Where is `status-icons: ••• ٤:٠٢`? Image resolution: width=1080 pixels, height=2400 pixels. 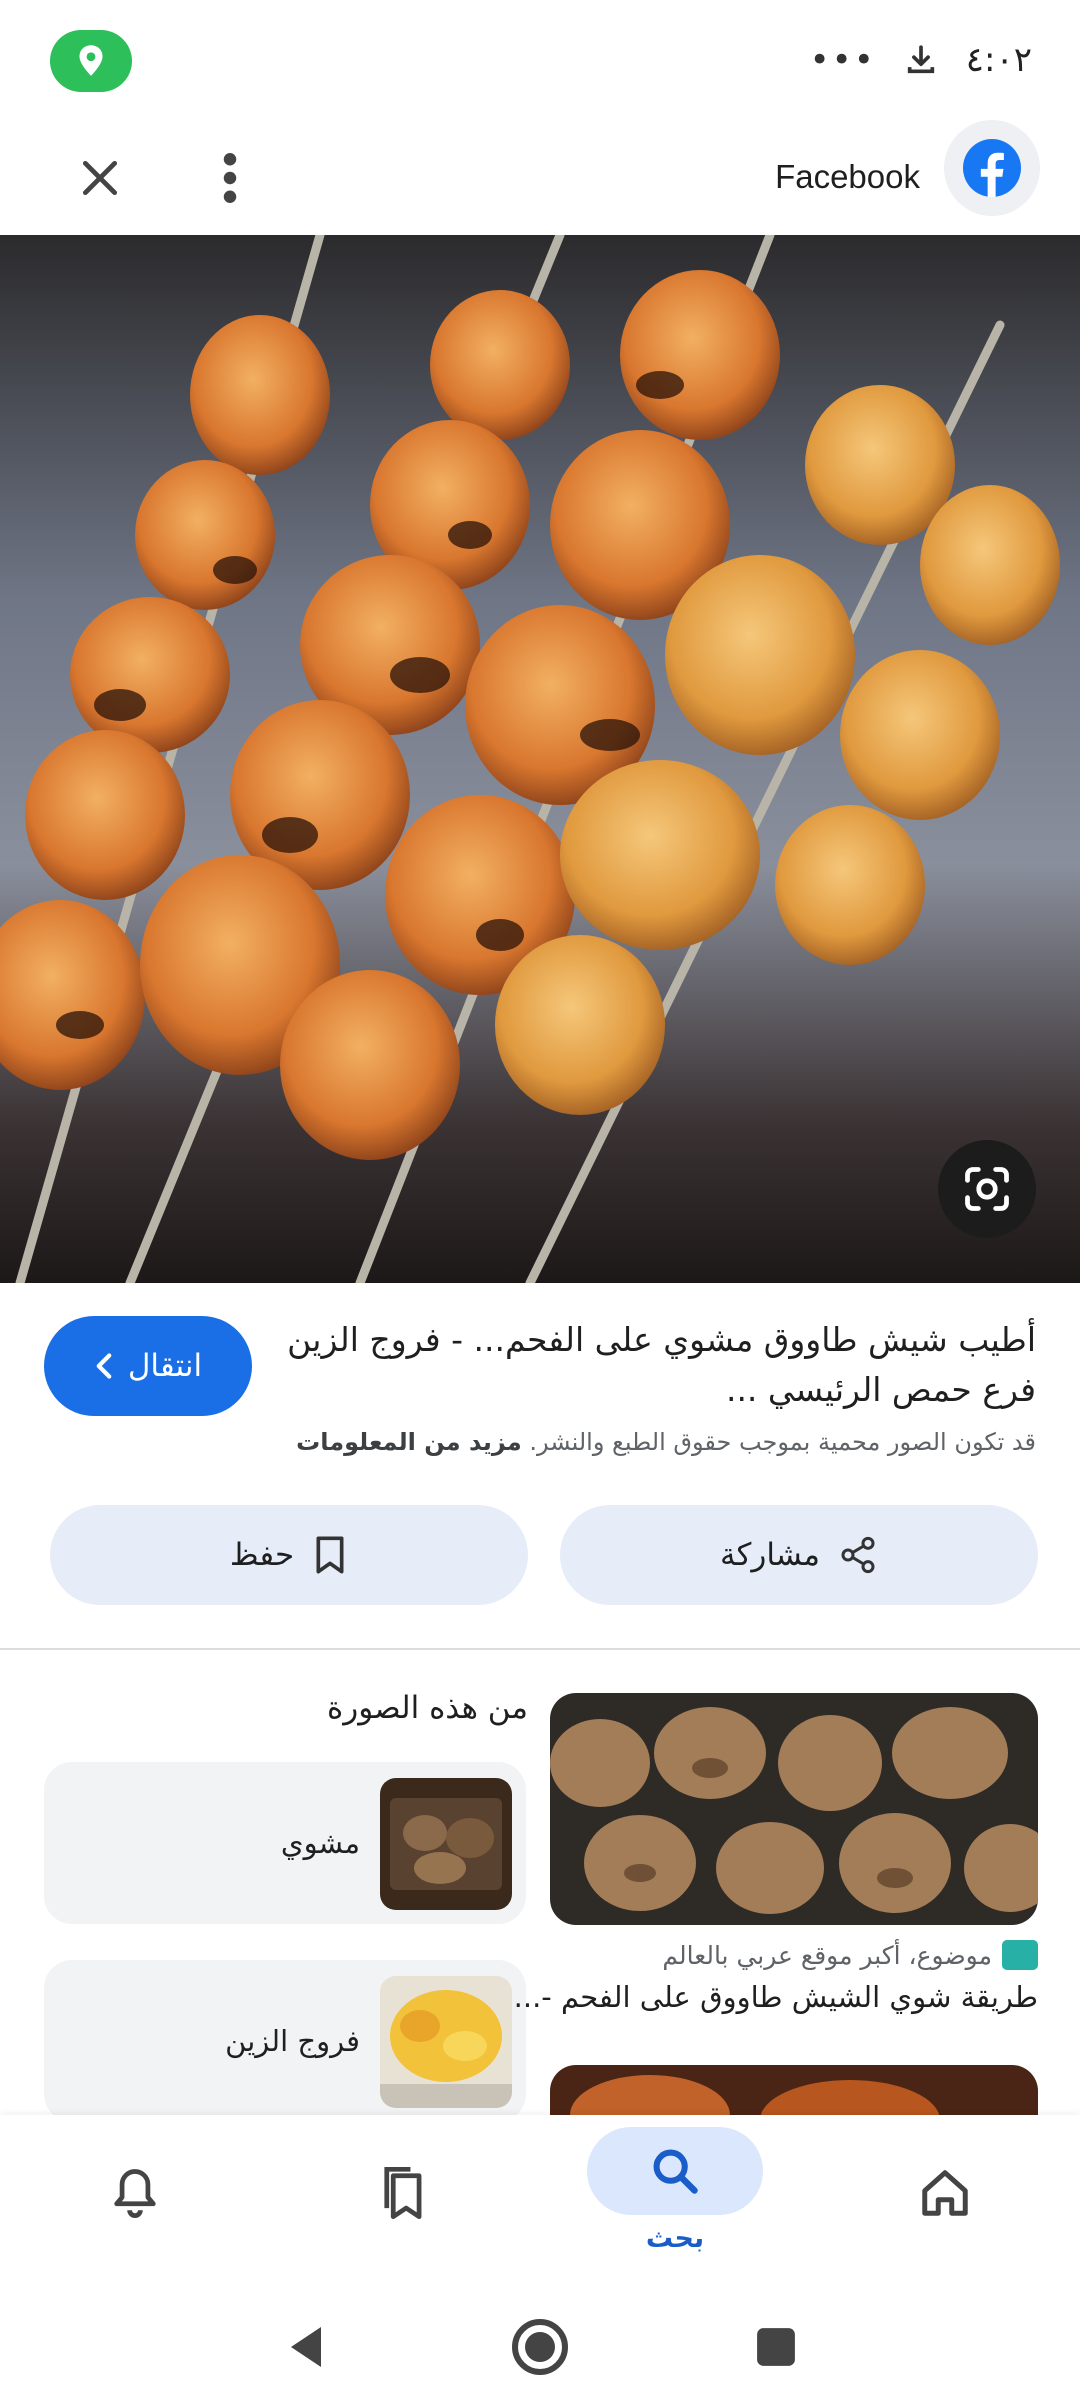 status-icons: ••• ٤:٠٢ is located at coordinates (921, 60).